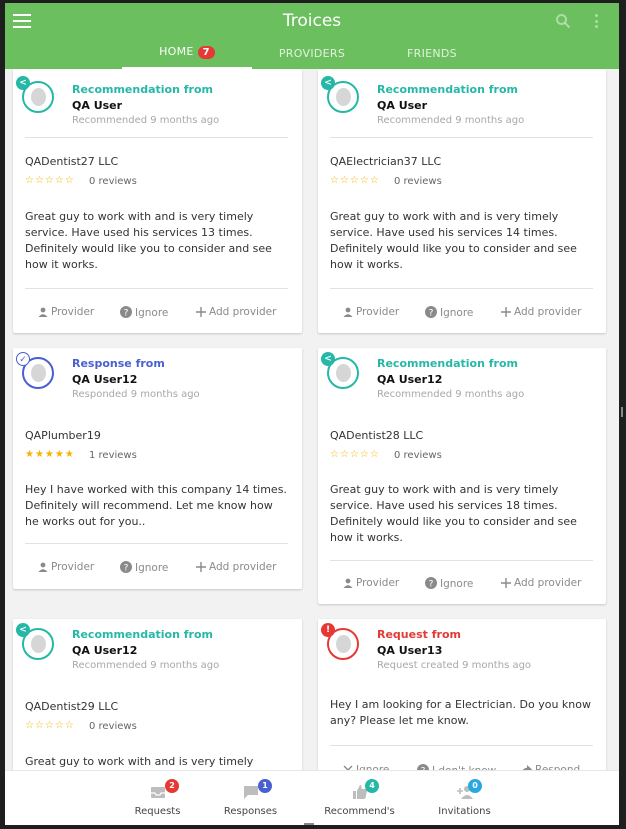 Image resolution: width=626 pixels, height=829 pixels. Describe the element at coordinates (172, 786) in the screenshot. I see `requests-badge: 2` at that location.